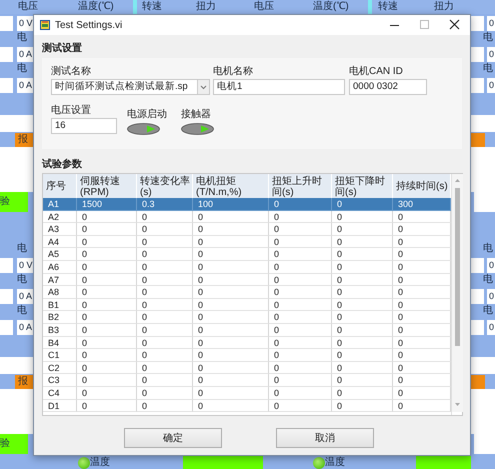  What do you see at coordinates (388, 87) in the screenshot?
I see `can-id-field: 0000 0302` at bounding box center [388, 87].